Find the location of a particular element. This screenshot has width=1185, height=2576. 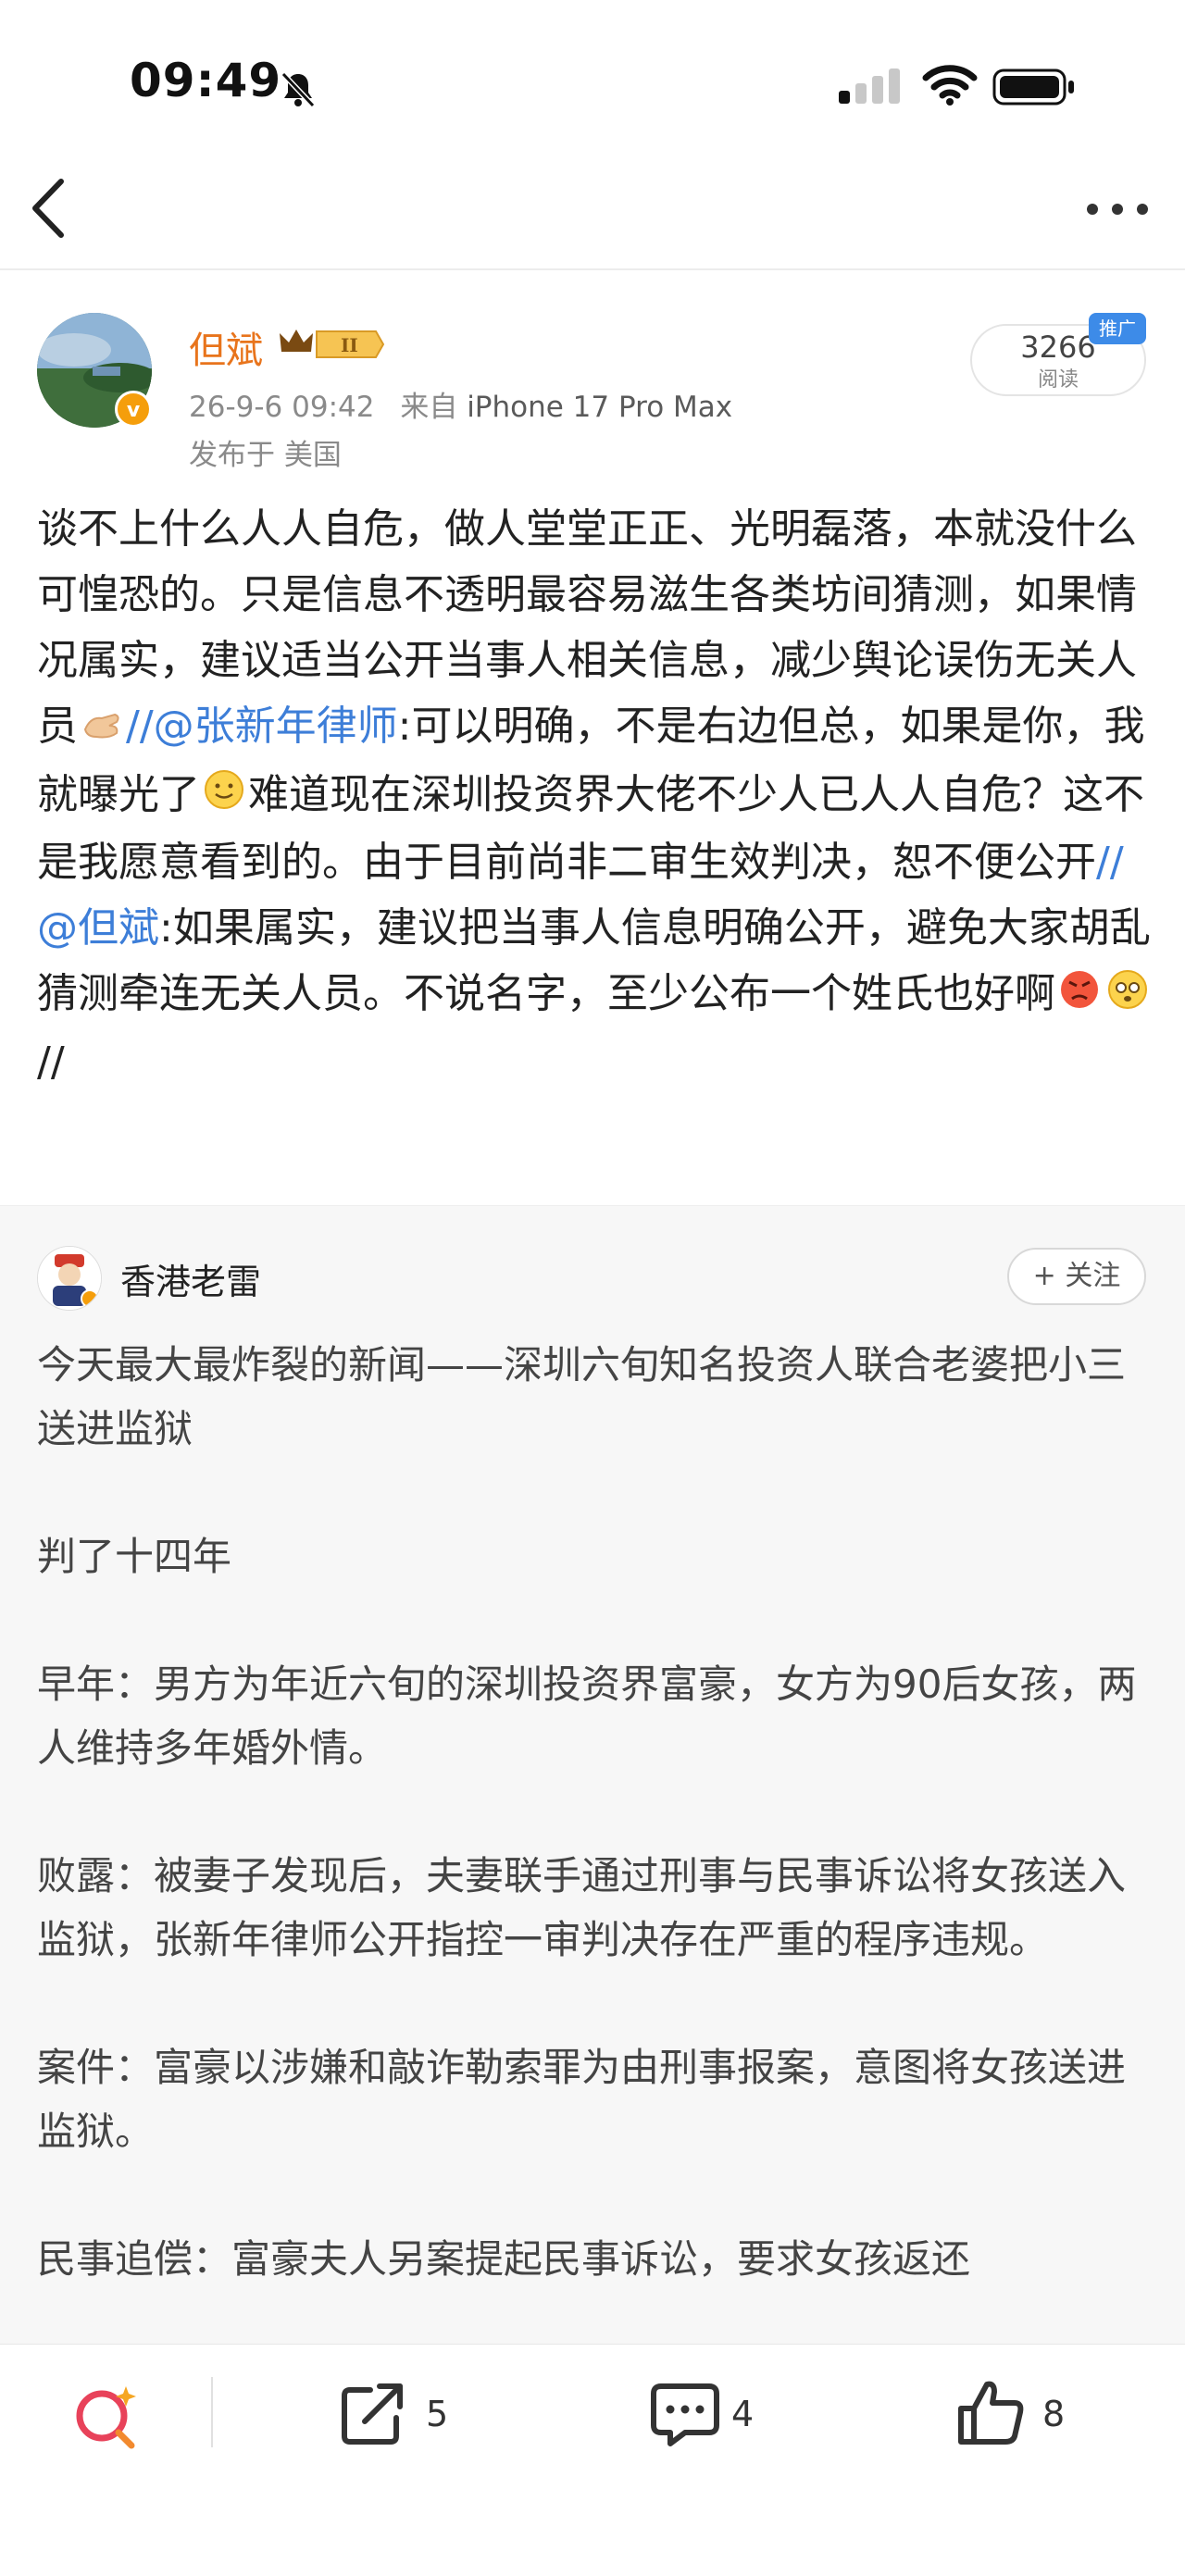

repost-avatar is located at coordinates (69, 1278).